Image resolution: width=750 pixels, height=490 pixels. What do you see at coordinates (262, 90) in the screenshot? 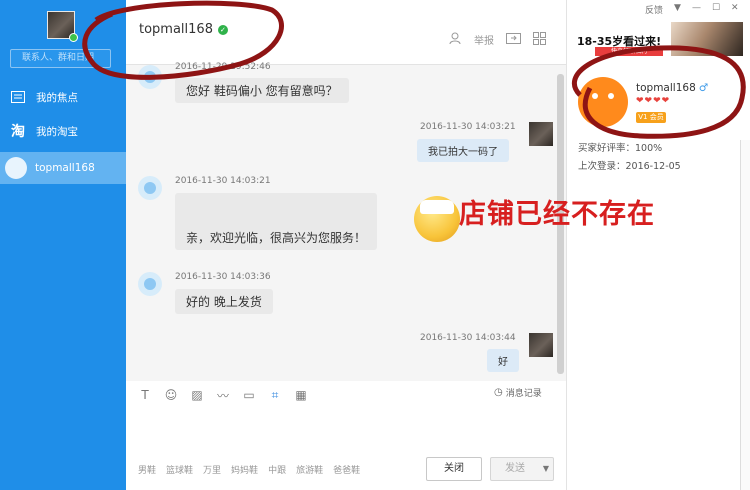
I see `message-bubble: 您好 鞋码偏小 您有留意吗？` at bounding box center [262, 90].